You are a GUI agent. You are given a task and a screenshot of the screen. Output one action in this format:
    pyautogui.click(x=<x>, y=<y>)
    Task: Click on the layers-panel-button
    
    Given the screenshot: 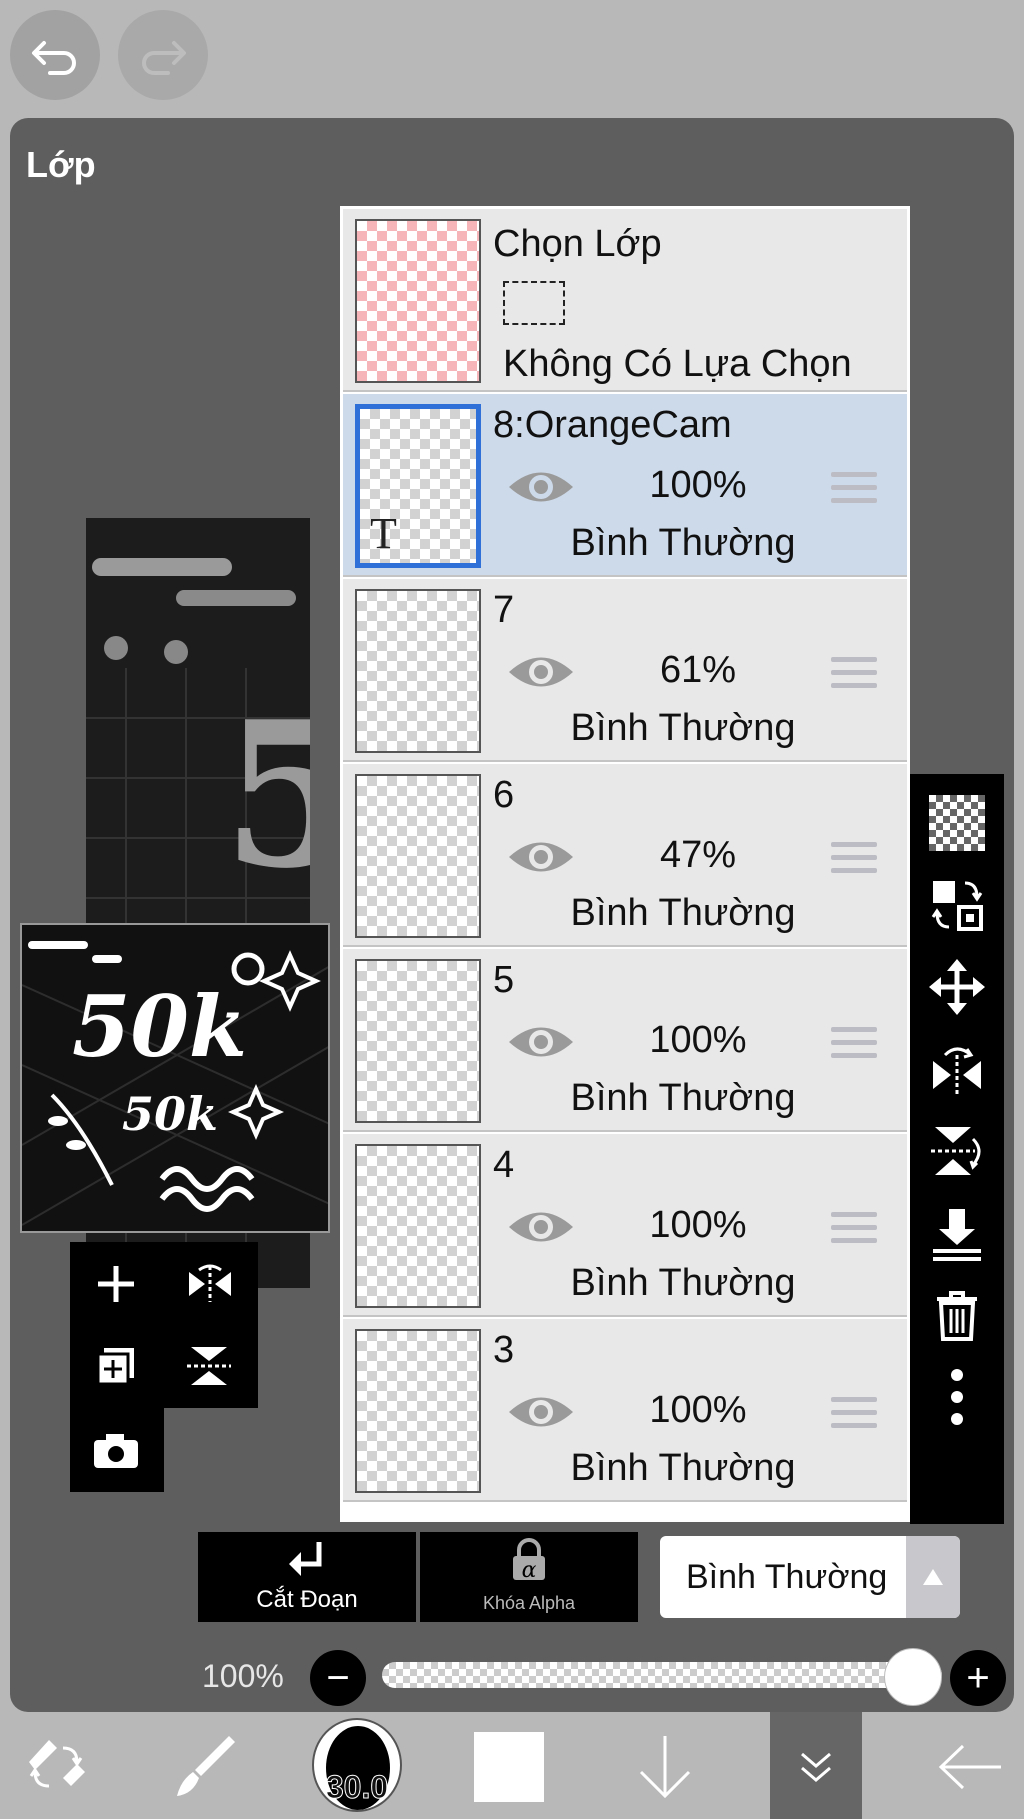 What is the action you would take?
    pyautogui.click(x=816, y=1765)
    